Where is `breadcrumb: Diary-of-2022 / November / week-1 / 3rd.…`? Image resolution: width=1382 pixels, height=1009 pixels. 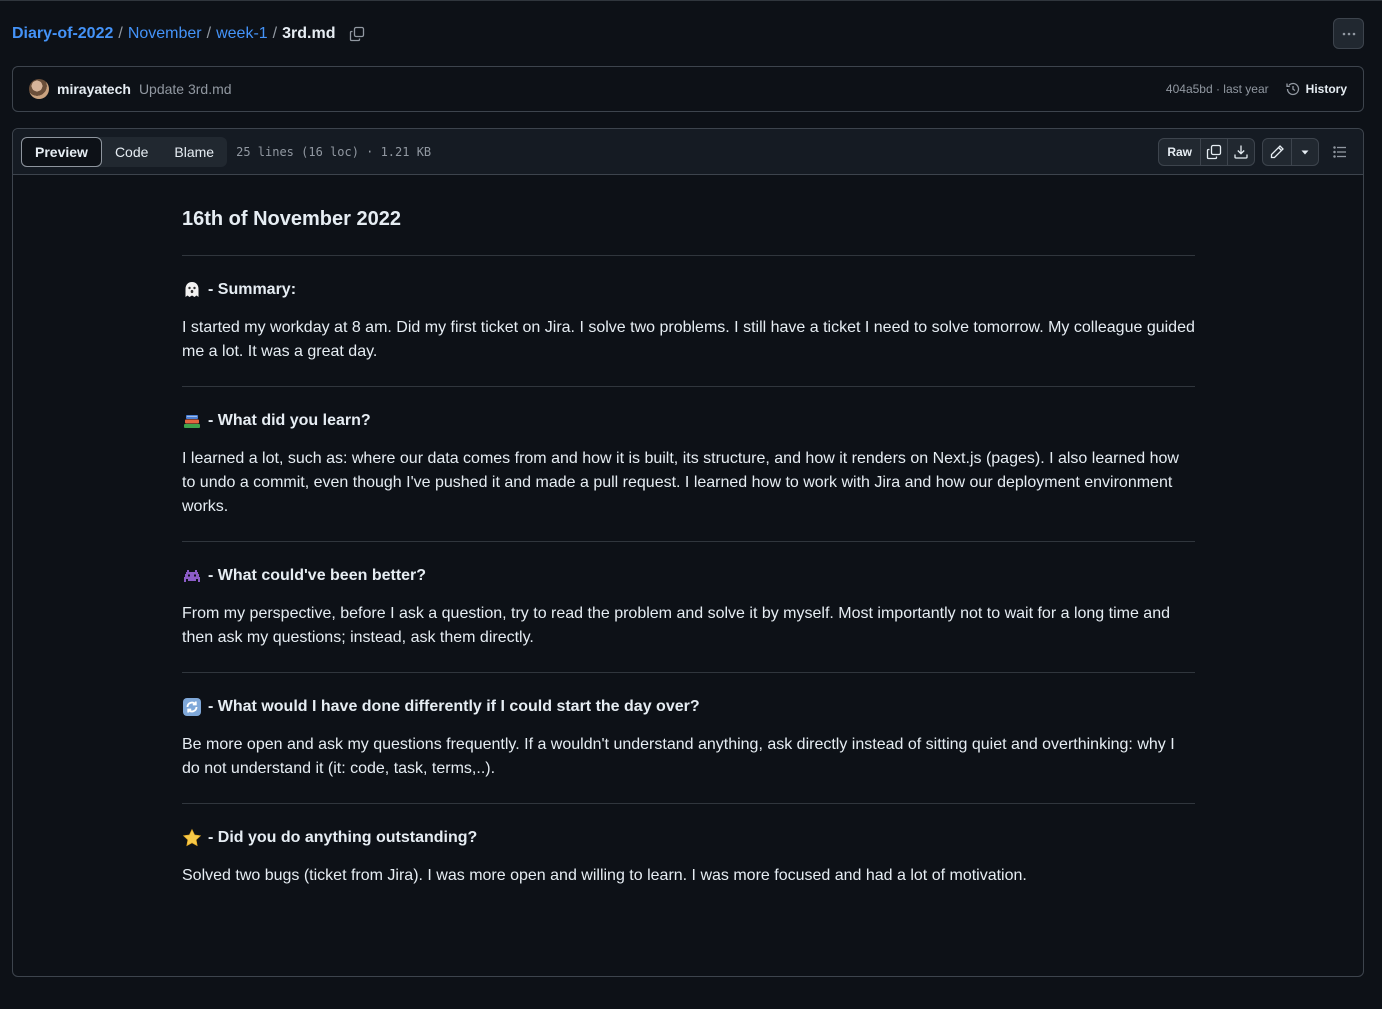 breadcrumb: Diary-of-2022 / November / week-1 / 3rd.… is located at coordinates (189, 34).